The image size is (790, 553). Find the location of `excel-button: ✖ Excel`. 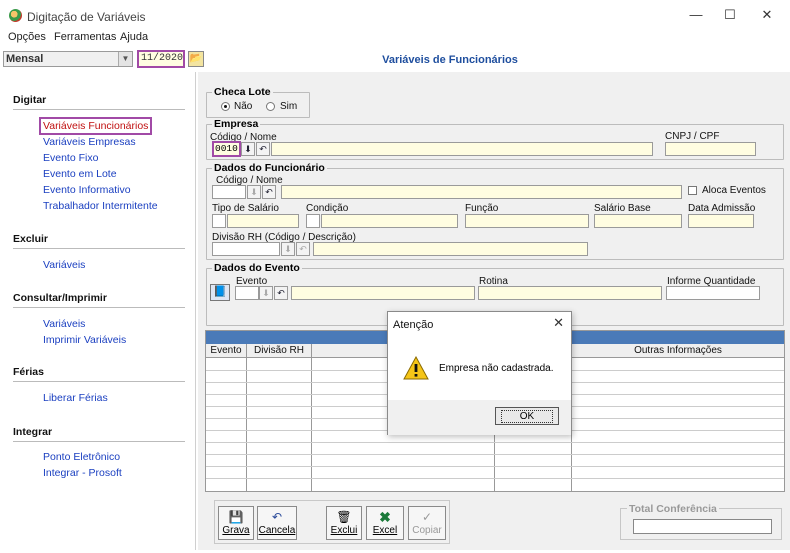

excel-button: ✖ Excel is located at coordinates (385, 523).